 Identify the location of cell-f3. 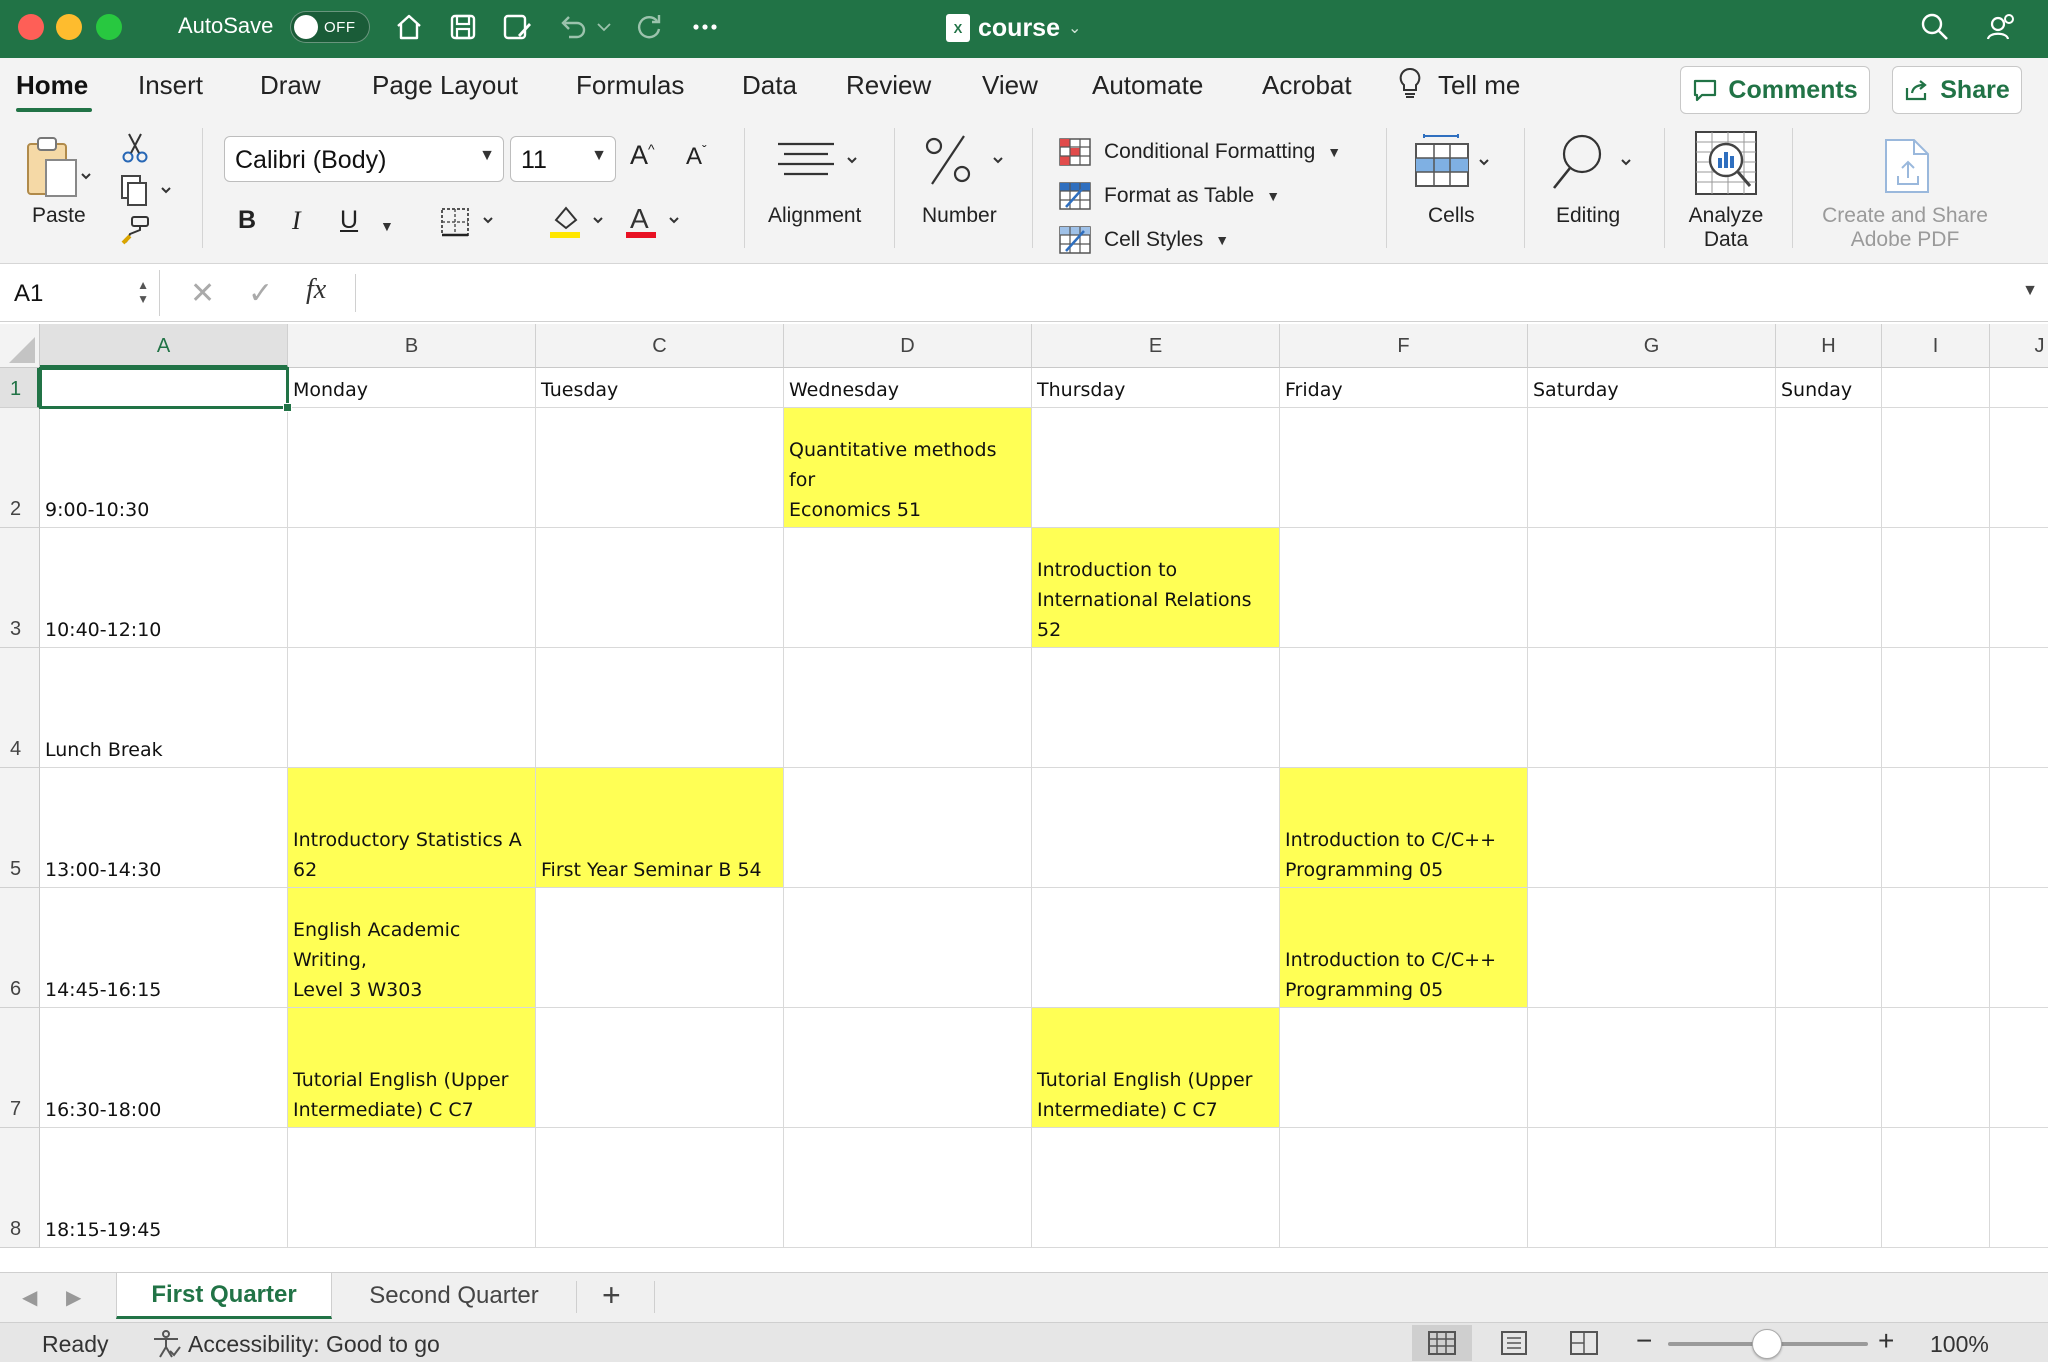
(1404, 588).